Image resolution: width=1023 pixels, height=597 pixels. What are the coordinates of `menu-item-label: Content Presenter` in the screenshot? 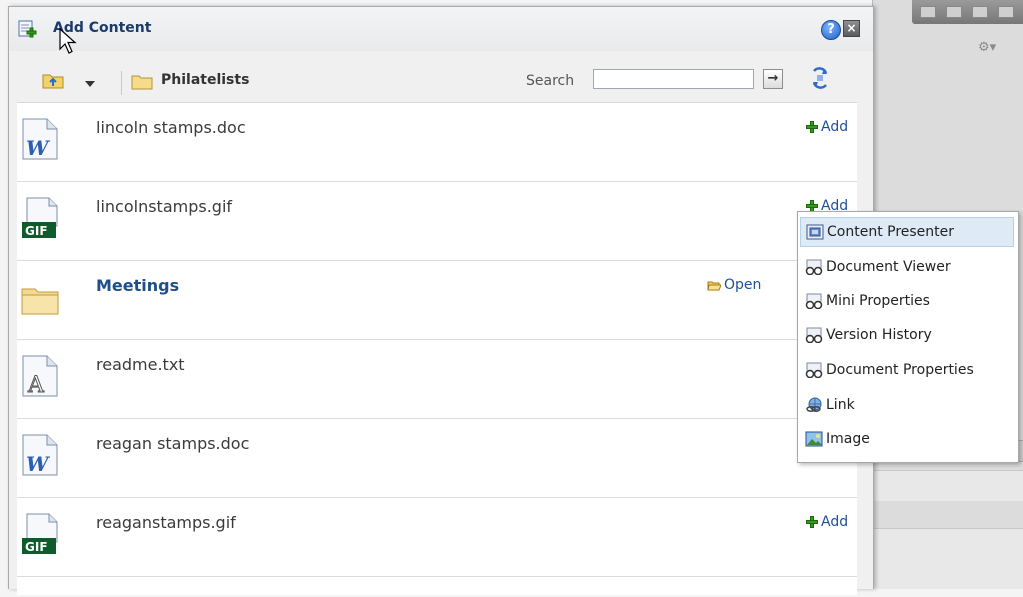 It's located at (891, 232).